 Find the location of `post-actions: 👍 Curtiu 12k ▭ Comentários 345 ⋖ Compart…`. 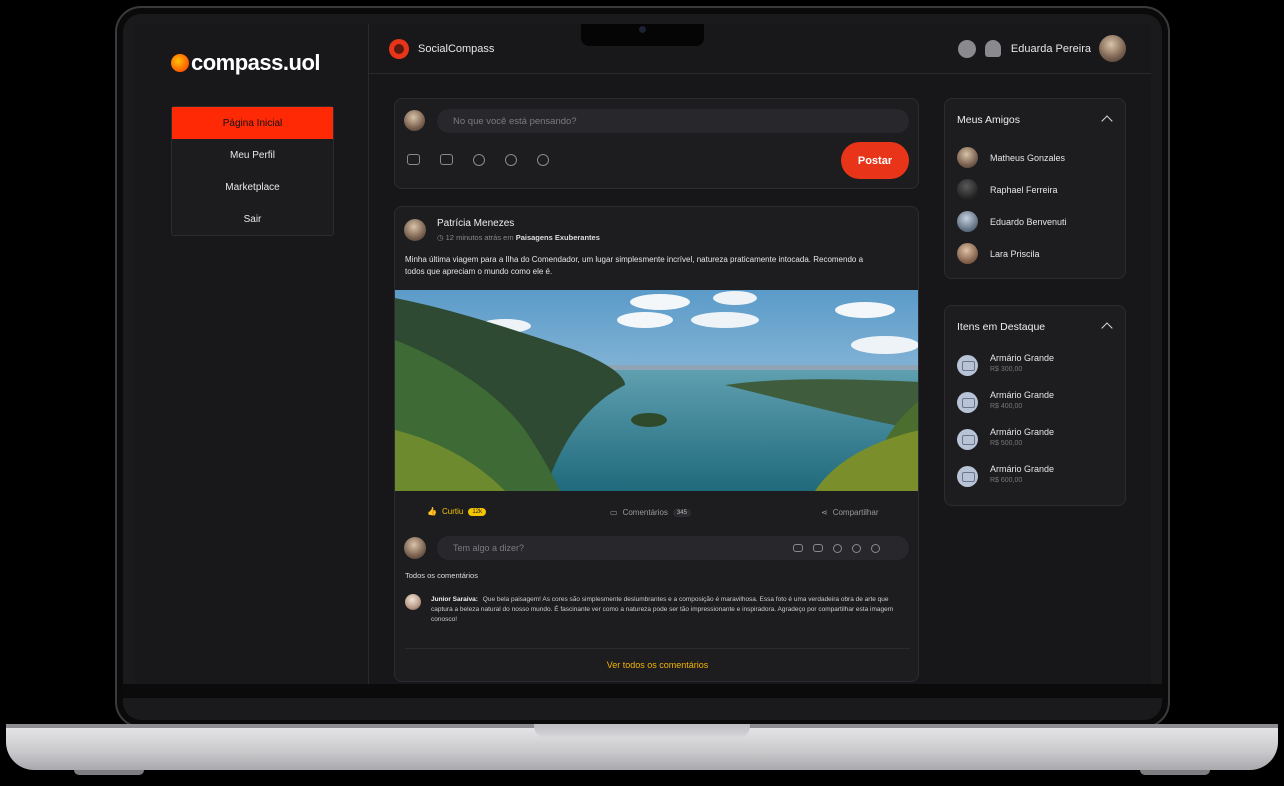

post-actions: 👍 Curtiu 12k ▭ Comentários 345 ⋖ Compart… is located at coordinates (656, 514).